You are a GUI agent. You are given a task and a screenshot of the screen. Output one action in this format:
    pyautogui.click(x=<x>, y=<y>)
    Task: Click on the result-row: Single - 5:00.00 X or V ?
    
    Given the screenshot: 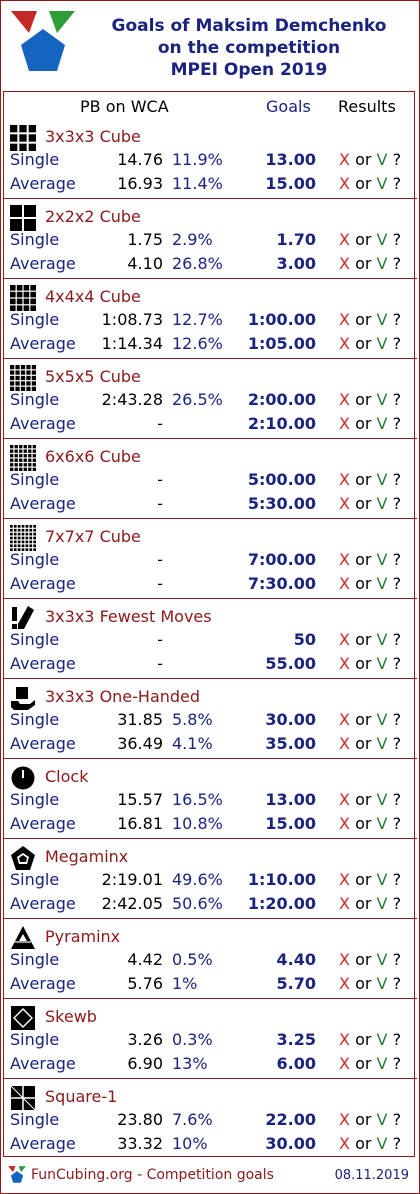 What is the action you would take?
    pyautogui.click(x=210, y=480)
    